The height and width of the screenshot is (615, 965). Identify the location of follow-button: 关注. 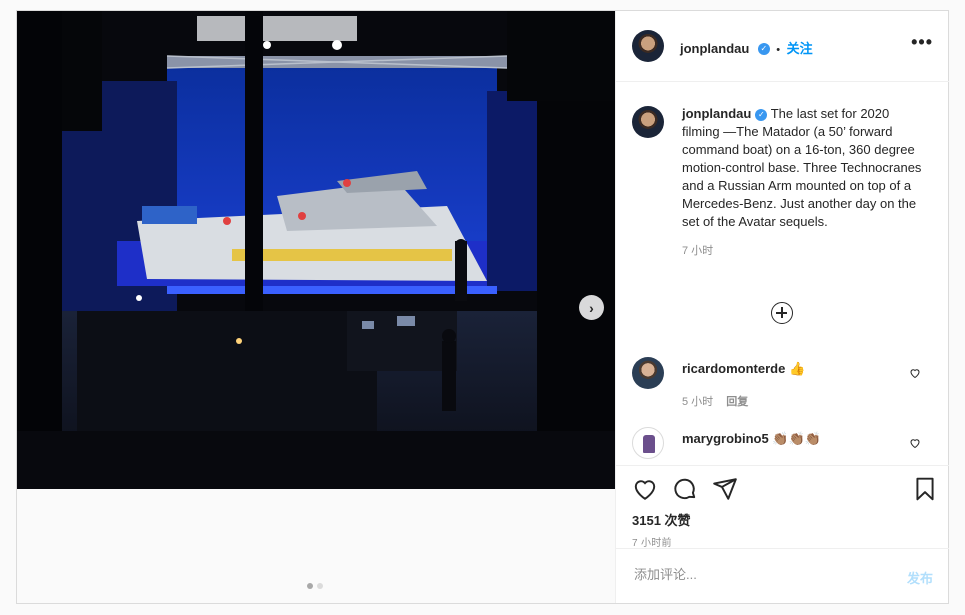
(800, 48).